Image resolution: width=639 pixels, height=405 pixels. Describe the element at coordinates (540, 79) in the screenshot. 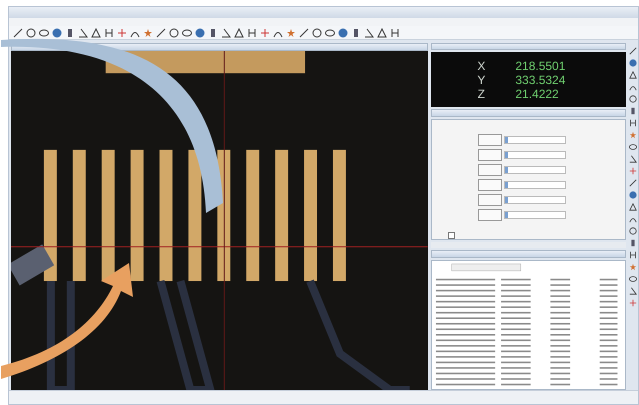

I see `coordinate-value: 333.5324` at that location.